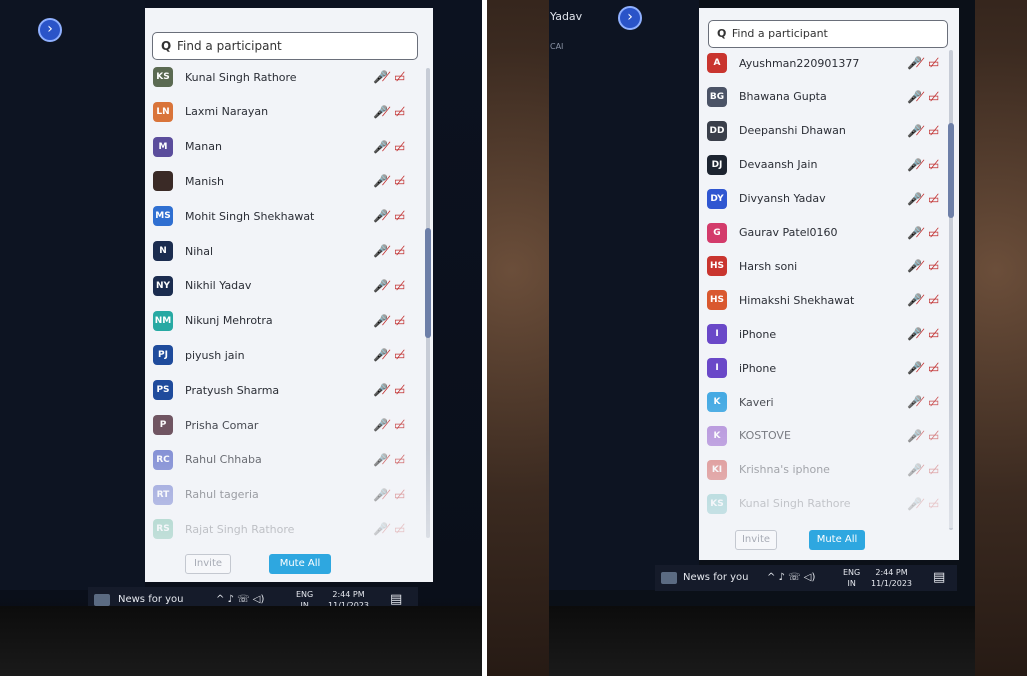 The width and height of the screenshot is (1027, 676). I want to click on participant-row: HS Himakshi Shekhawat 🎤̸▭̸, so click(829, 300).